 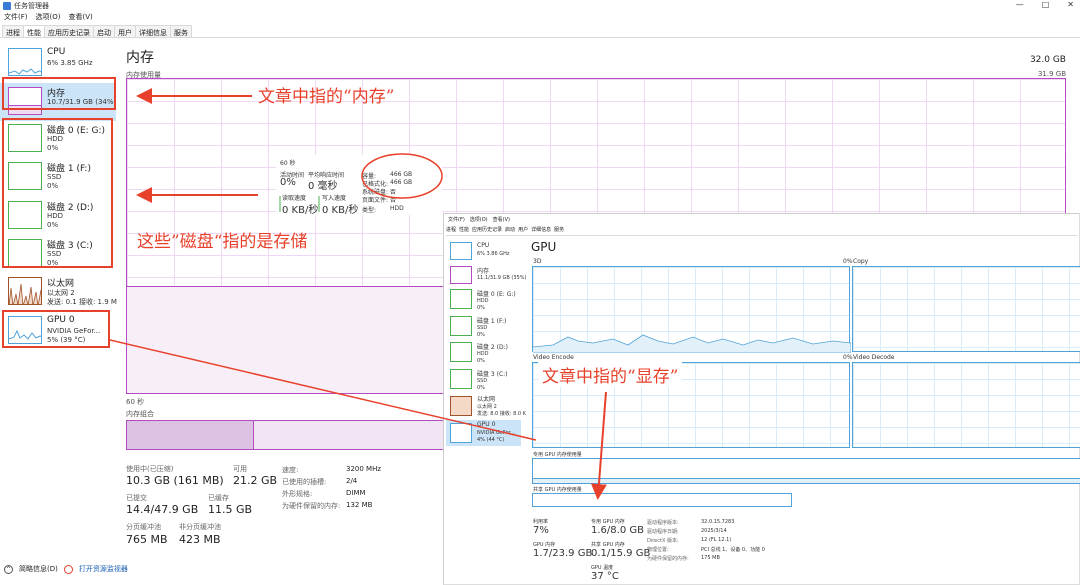 I want to click on spec-slots-label: 已使用的插槽:, so click(x=304, y=482).